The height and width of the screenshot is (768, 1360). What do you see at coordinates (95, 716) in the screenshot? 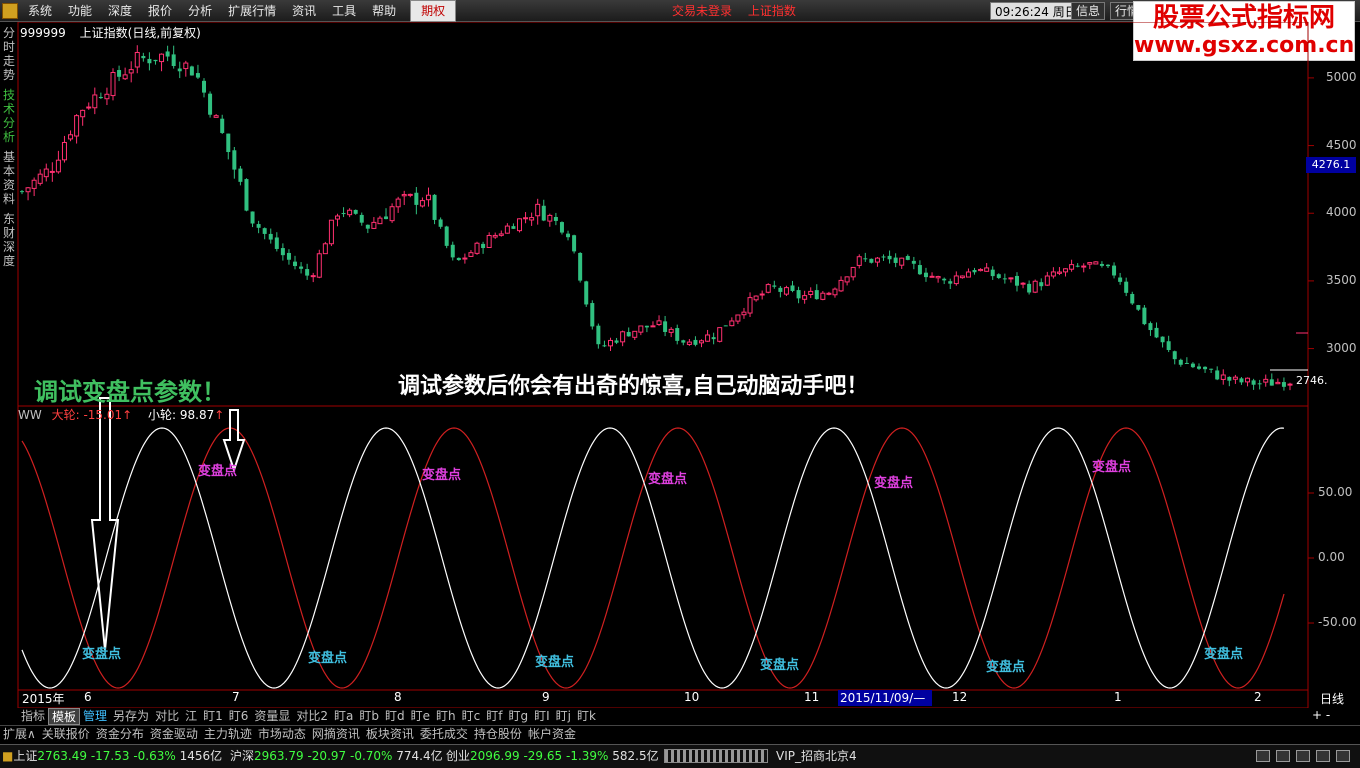
I see `indicator-tab: 管理` at bounding box center [95, 716].